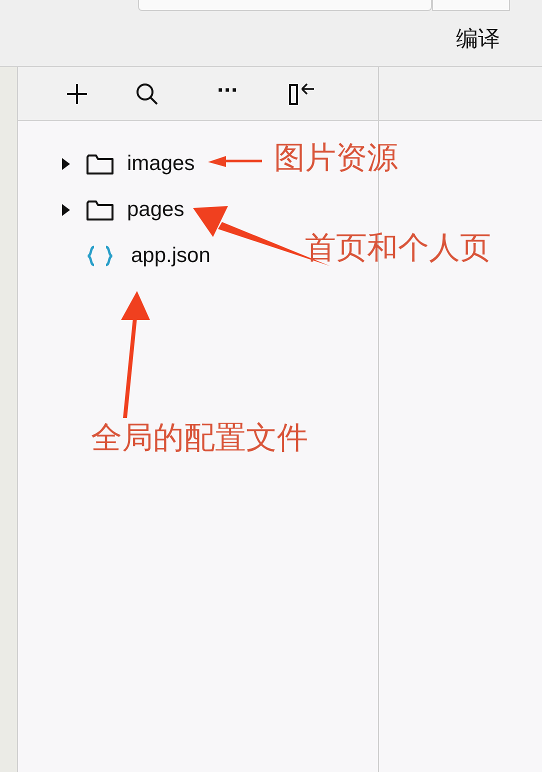 Image resolution: width=542 pixels, height=772 pixels. What do you see at coordinates (398, 248) in the screenshot?
I see `annotation-label: 首页和个人页` at bounding box center [398, 248].